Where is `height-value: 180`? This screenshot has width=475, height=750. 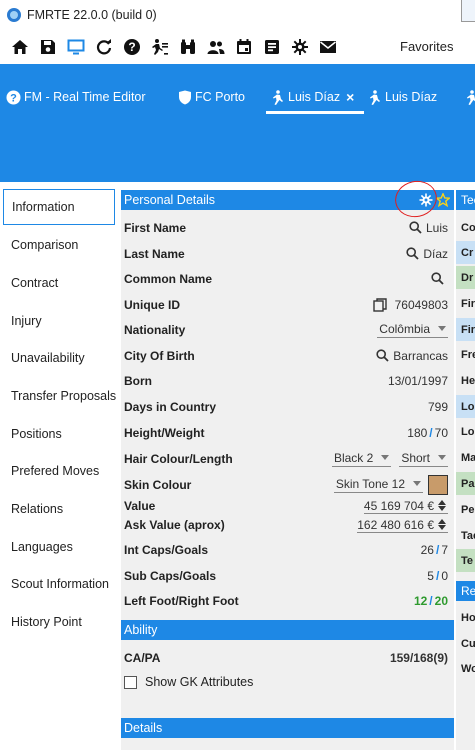 height-value: 180 is located at coordinates (417, 433).